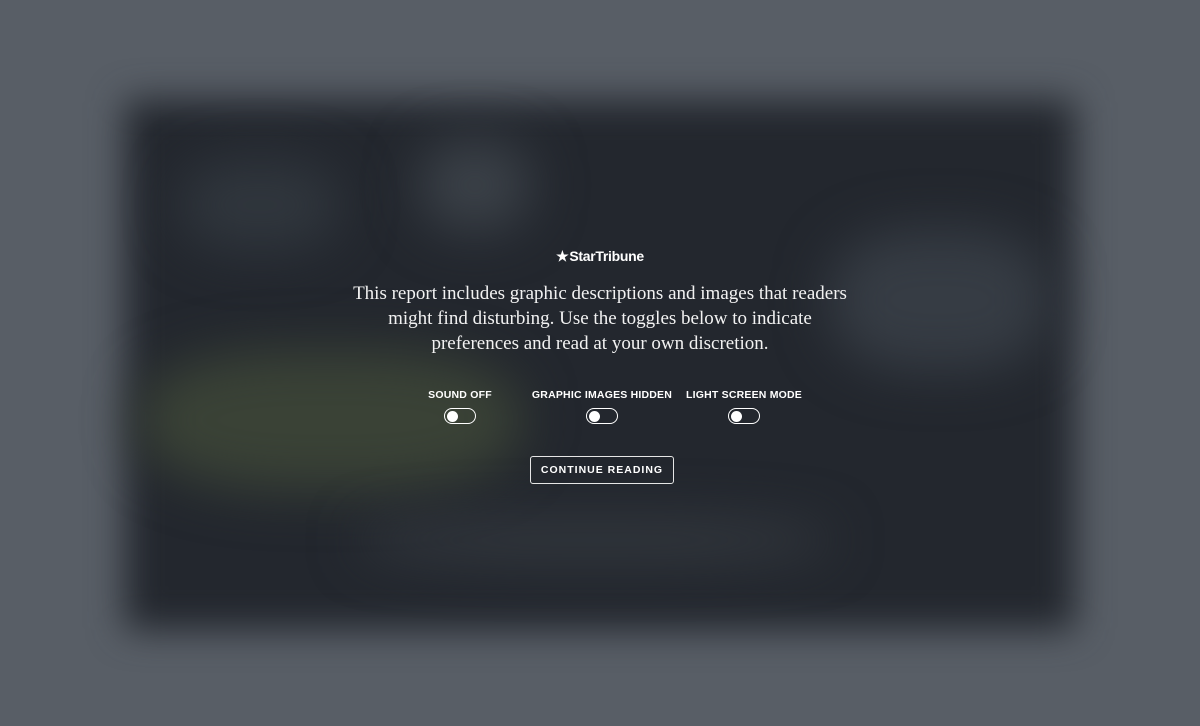 The width and height of the screenshot is (1200, 726). Describe the element at coordinates (602, 416) in the screenshot. I see `graphic-images-toggle` at that location.